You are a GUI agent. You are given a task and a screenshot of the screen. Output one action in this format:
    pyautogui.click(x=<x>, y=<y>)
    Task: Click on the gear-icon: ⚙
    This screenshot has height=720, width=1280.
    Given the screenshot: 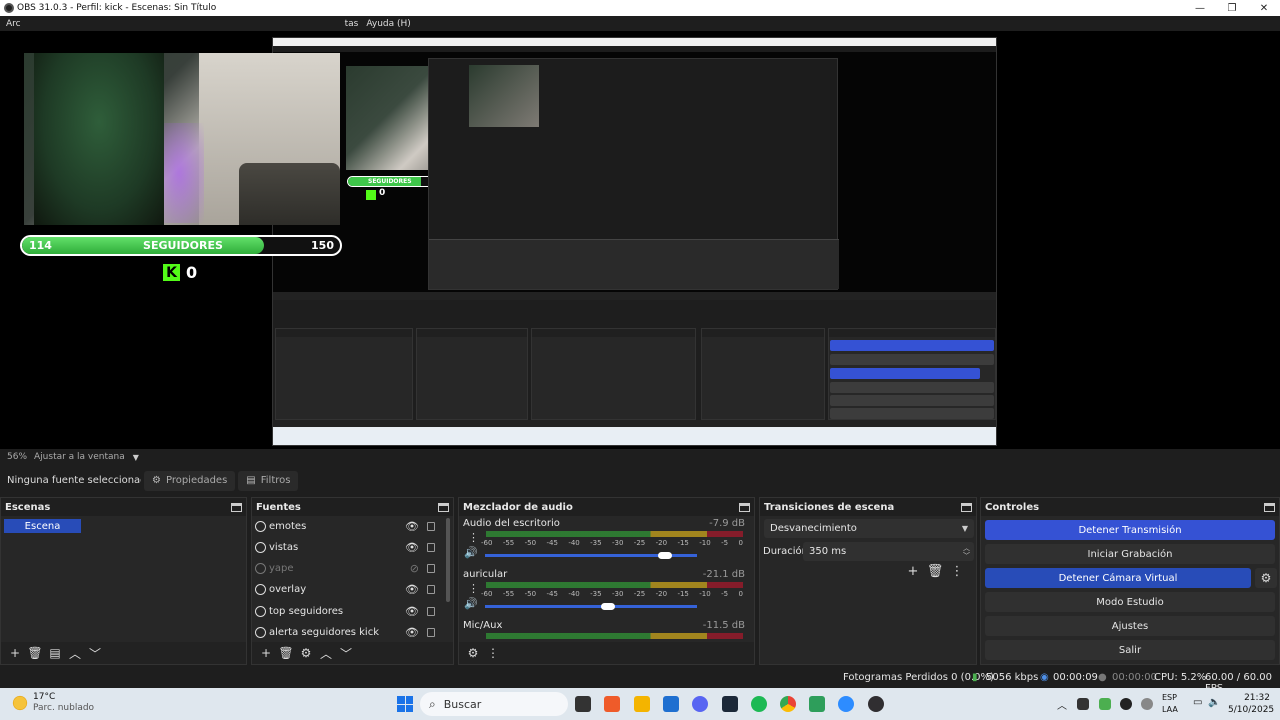 What is the action you would take?
    pyautogui.click(x=306, y=653)
    